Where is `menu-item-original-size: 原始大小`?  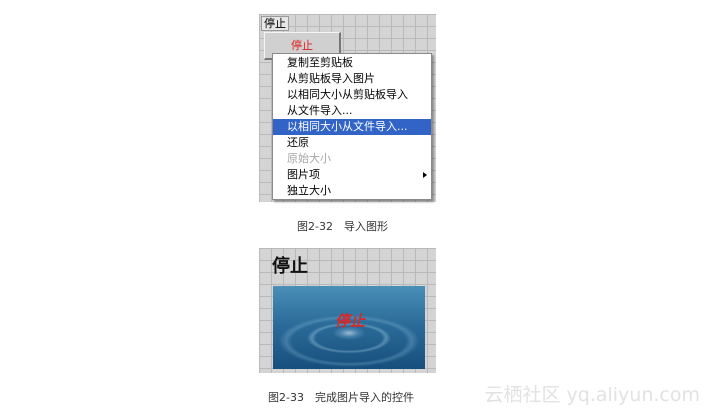 menu-item-original-size: 原始大小 is located at coordinates (352, 159).